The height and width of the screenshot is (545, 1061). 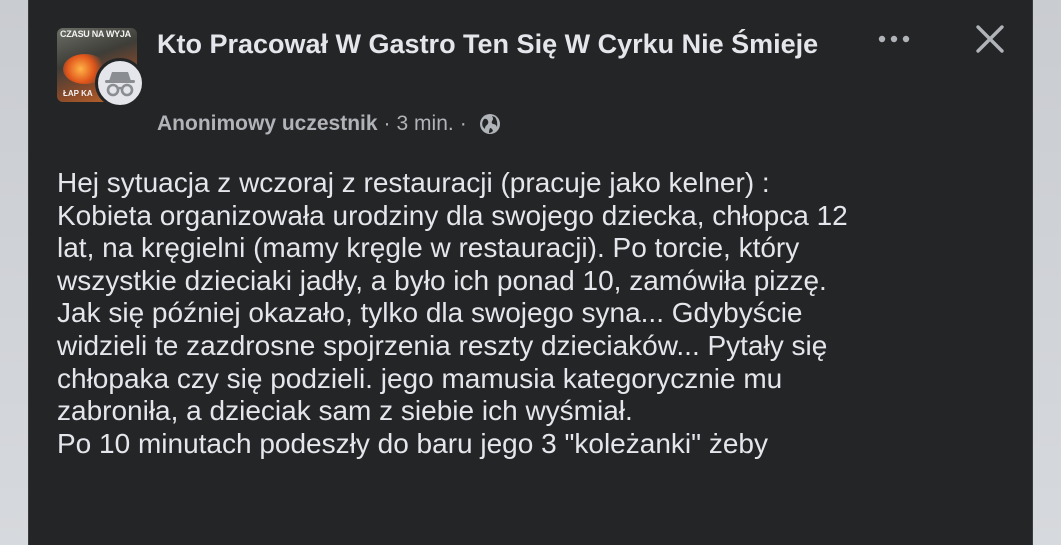 I want to click on post-time: 3 min., so click(x=425, y=124).